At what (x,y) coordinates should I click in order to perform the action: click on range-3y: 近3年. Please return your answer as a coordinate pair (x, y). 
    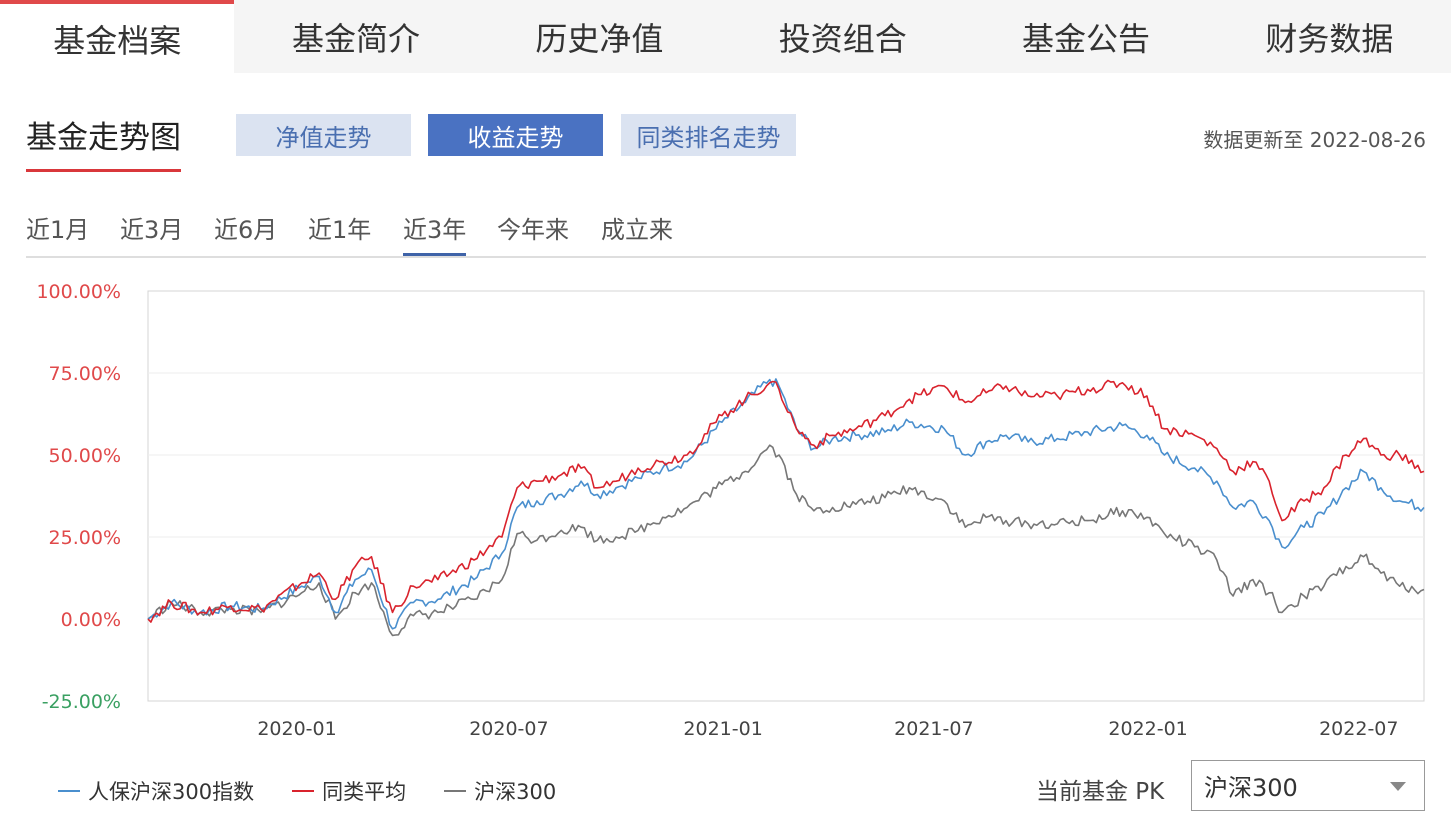
    Looking at the image, I should click on (435, 233).